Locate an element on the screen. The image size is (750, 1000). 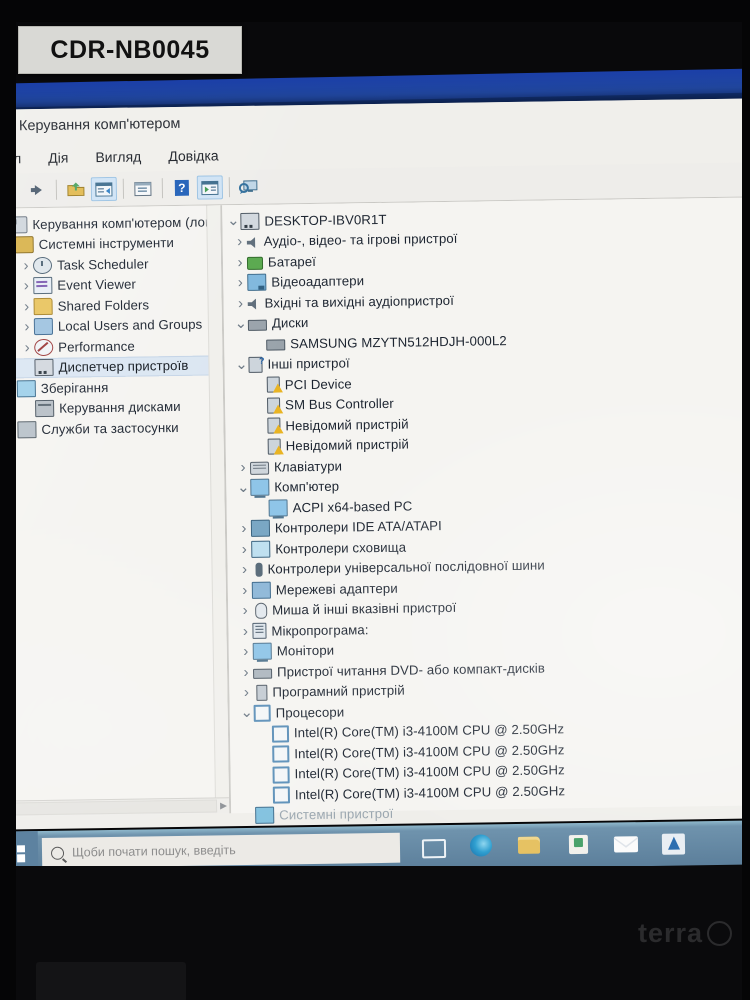
up-folder-icon is located at coordinates (76, 189).